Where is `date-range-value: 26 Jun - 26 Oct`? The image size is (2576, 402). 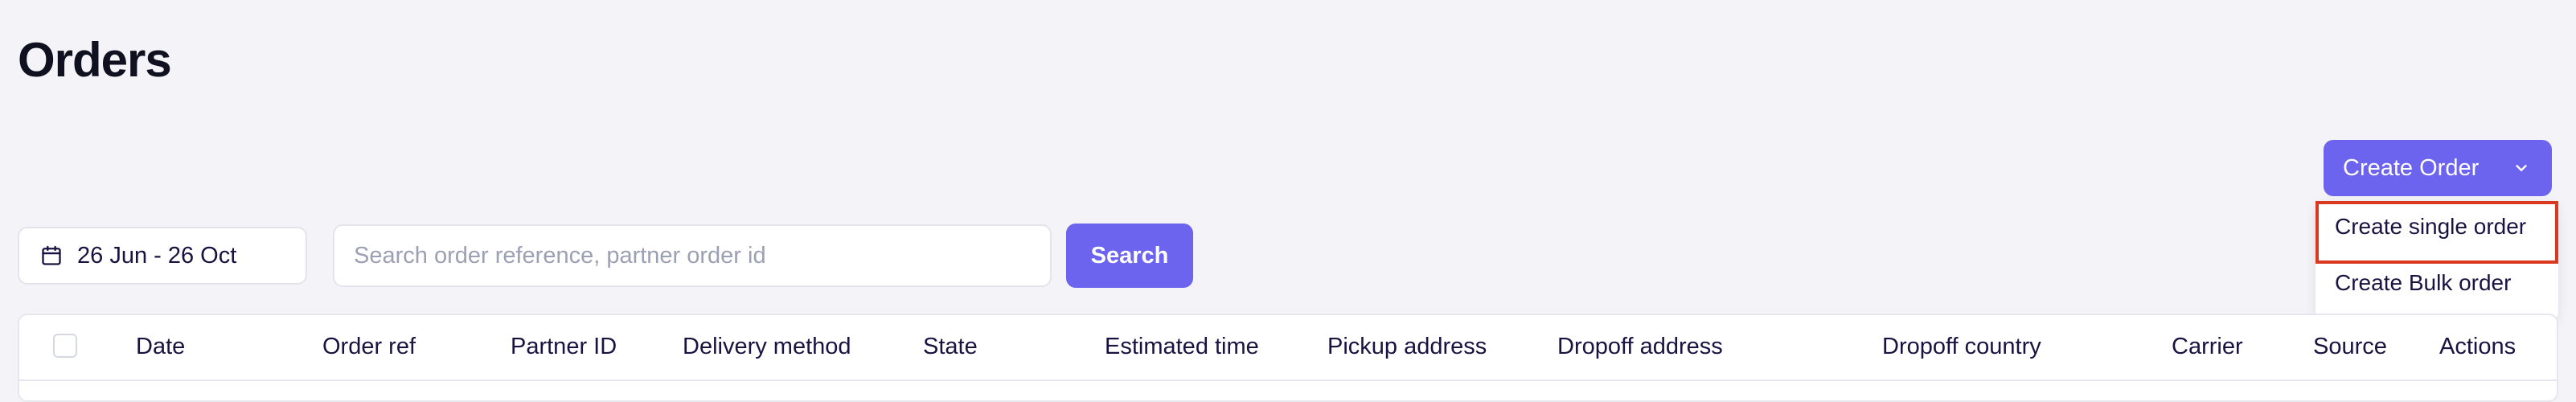
date-range-value: 26 Jun - 26 Oct is located at coordinates (157, 255).